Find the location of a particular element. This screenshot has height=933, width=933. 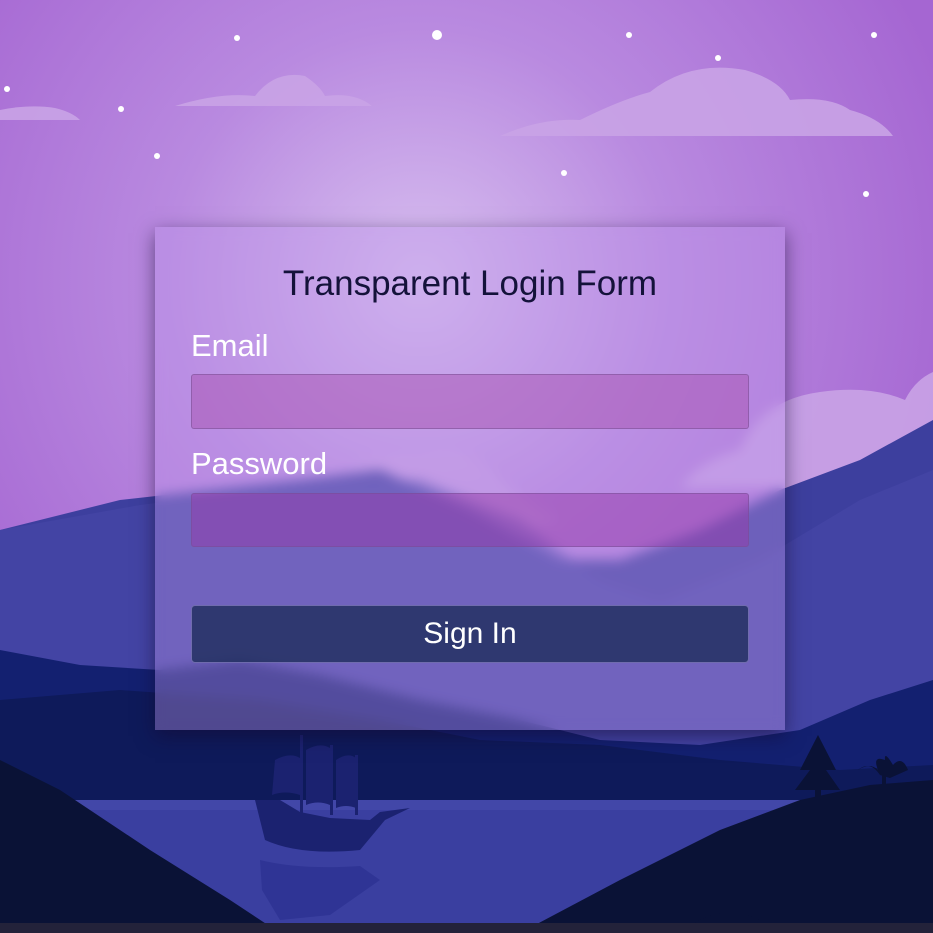

bottom-bar is located at coordinates (466, 928).